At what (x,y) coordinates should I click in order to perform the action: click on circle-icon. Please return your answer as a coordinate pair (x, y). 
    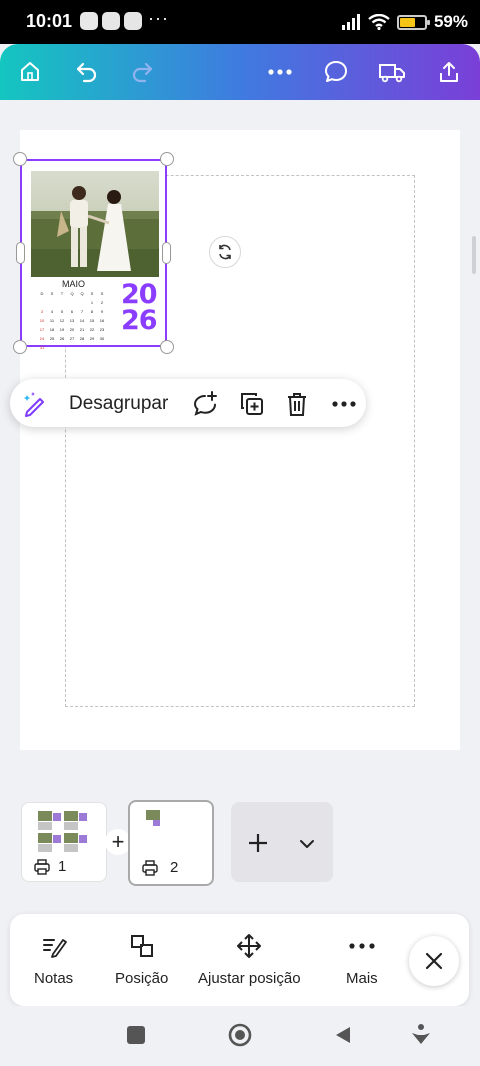
    Looking at the image, I should click on (240, 1035).